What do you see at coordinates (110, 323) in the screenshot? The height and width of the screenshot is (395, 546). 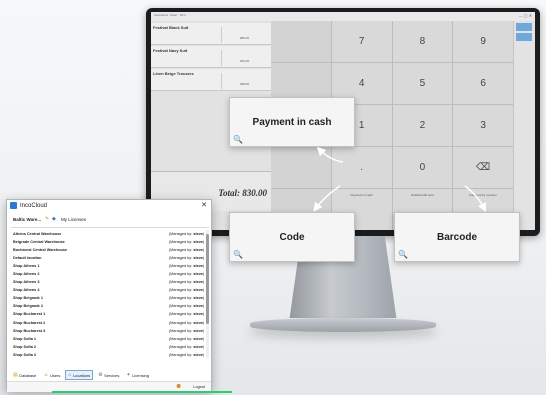 I see `location-row: Shop Bucharest 2 (Managed by: steve)` at bounding box center [110, 323].